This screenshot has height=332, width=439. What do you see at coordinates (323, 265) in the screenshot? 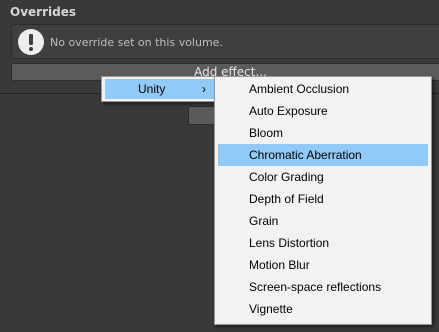
I see `menu-item-motion-blur: Motion Blur` at bounding box center [323, 265].